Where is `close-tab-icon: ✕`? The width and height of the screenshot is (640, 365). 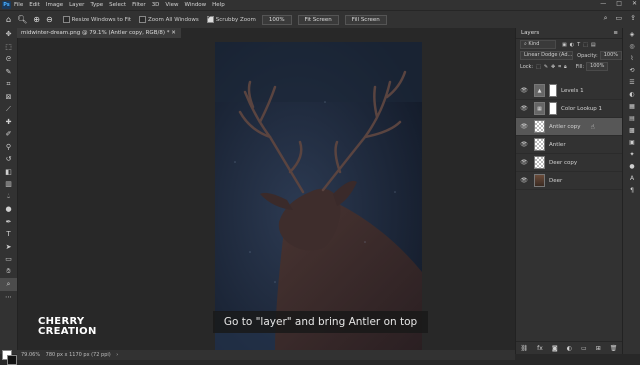
close-tab-icon: ✕ is located at coordinates (173, 33).